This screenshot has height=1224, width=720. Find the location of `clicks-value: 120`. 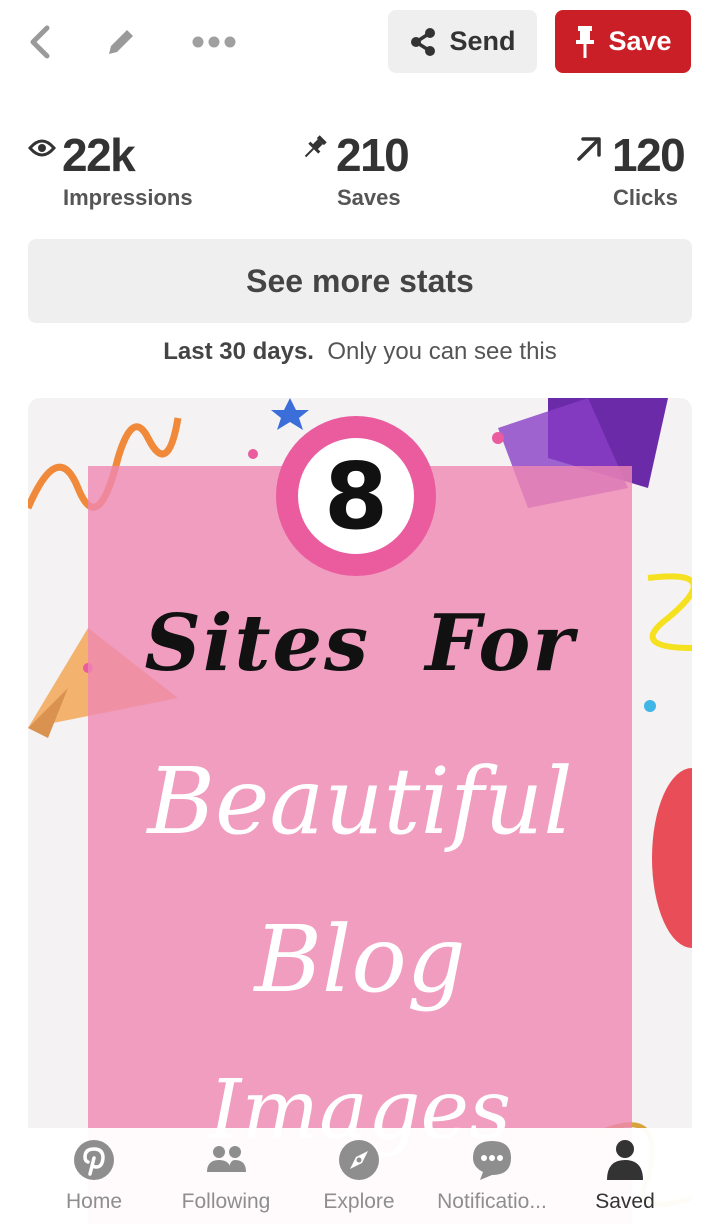

clicks-value: 120 is located at coordinates (649, 155).